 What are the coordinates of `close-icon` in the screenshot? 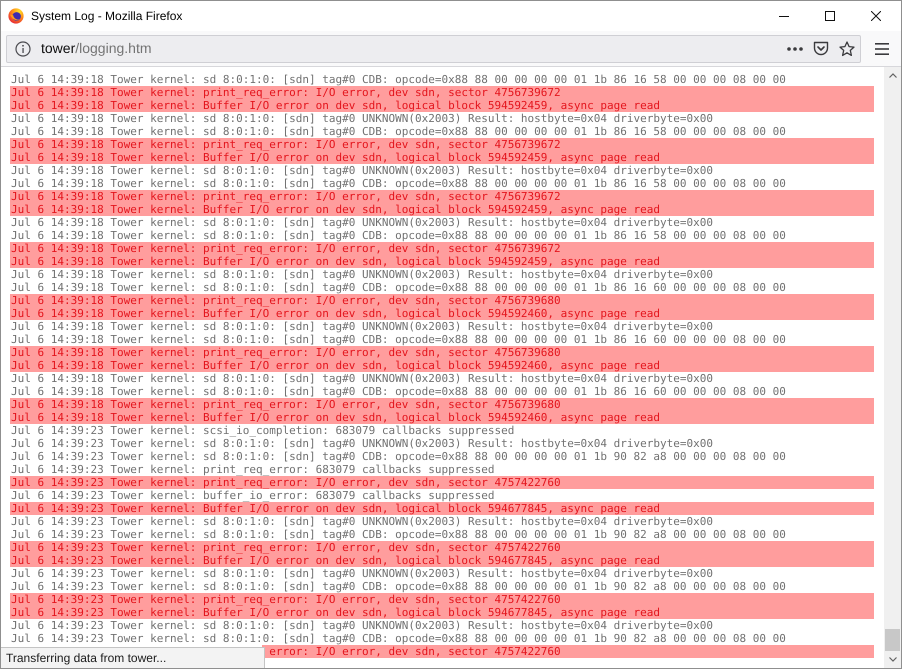 It's located at (876, 16).